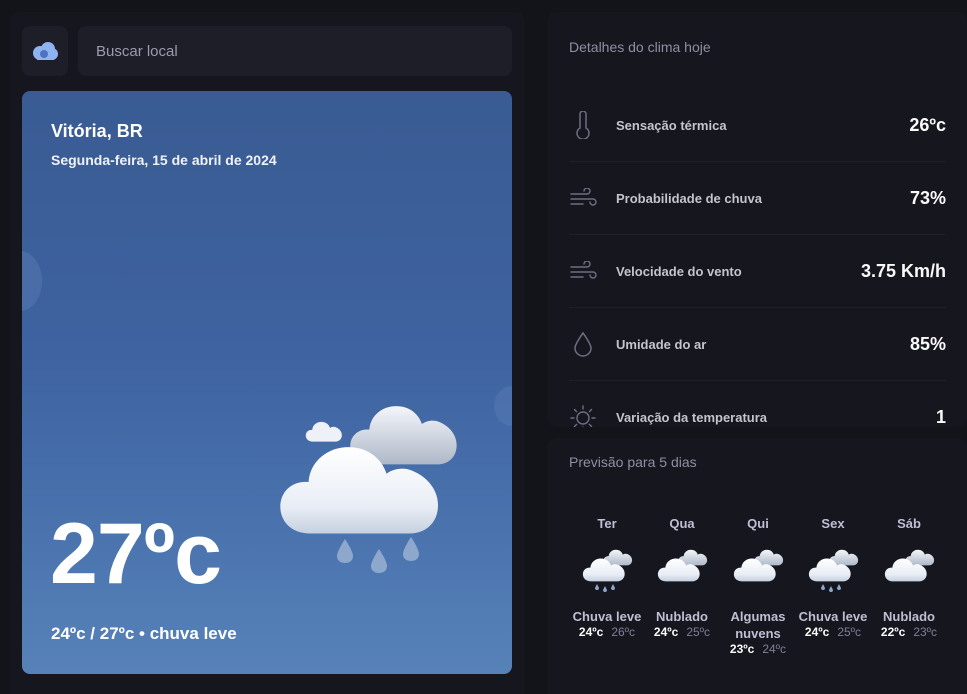 The image size is (967, 694). I want to click on detail-label: Umidade do ar, so click(661, 344).